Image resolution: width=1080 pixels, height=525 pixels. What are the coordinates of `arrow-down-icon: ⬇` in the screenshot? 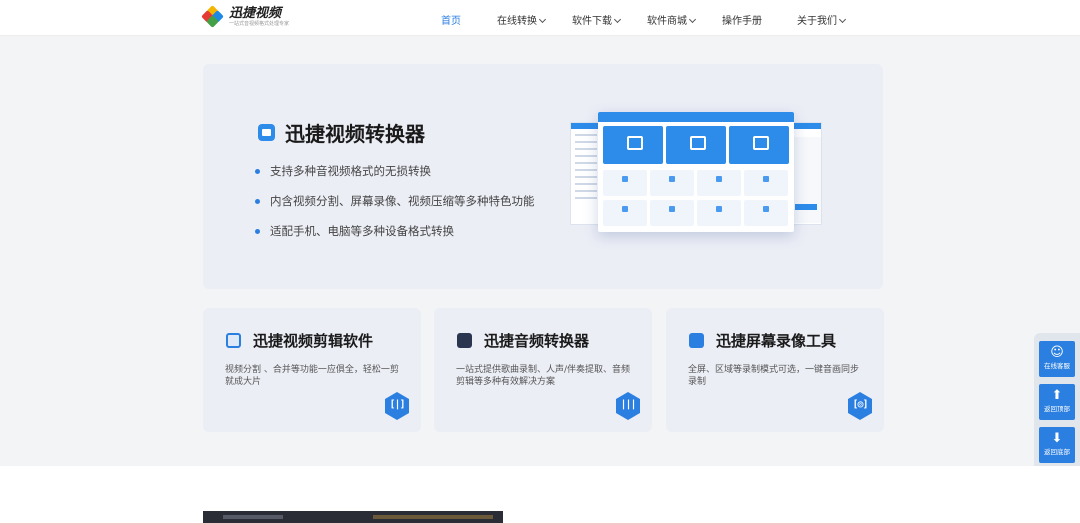 It's located at (1057, 438).